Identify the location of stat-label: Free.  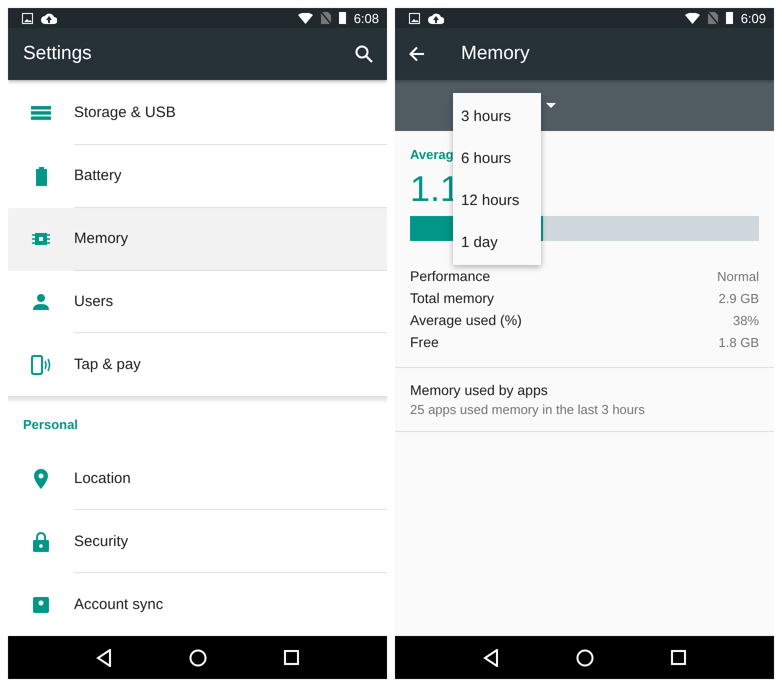
(424, 342).